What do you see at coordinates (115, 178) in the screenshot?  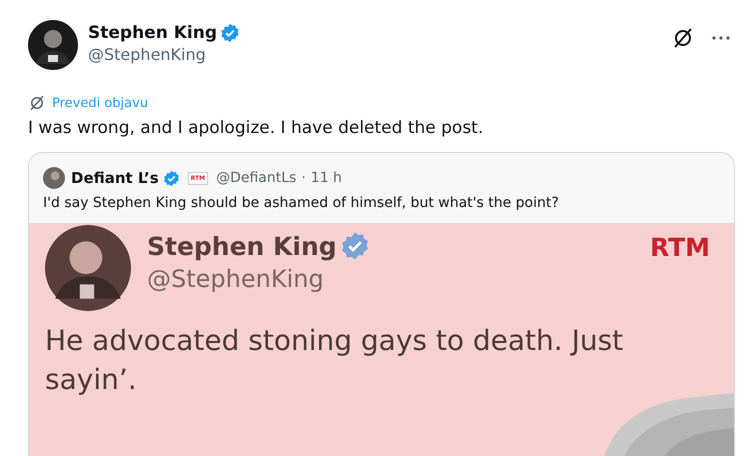 I see `author-name: Defiant L’s` at bounding box center [115, 178].